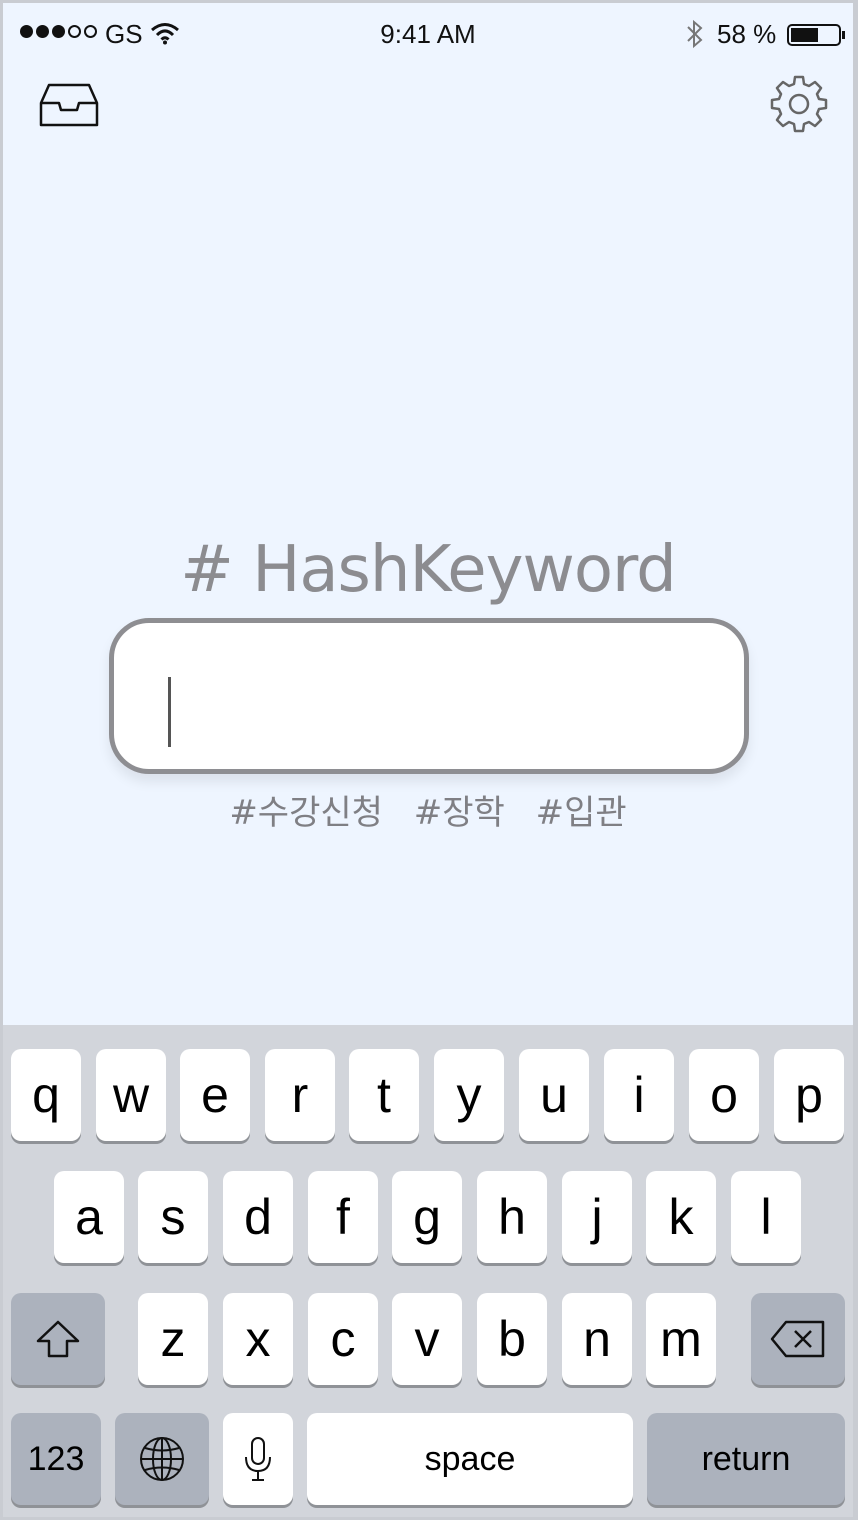 The height and width of the screenshot is (1520, 858). Describe the element at coordinates (173, 1339) in the screenshot. I see `key-z: z` at that location.